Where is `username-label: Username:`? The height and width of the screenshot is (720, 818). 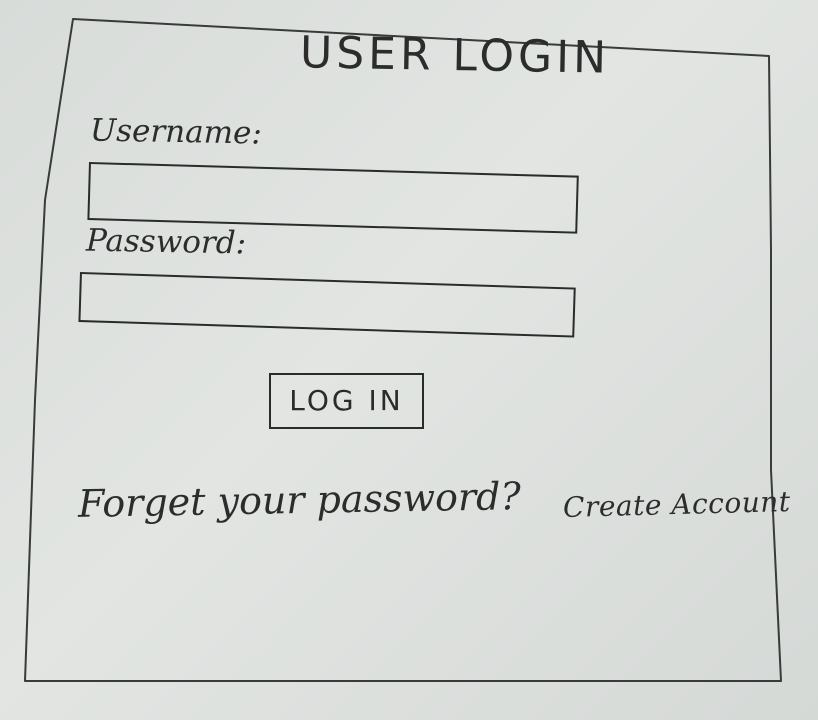 username-label: Username: is located at coordinates (176, 132).